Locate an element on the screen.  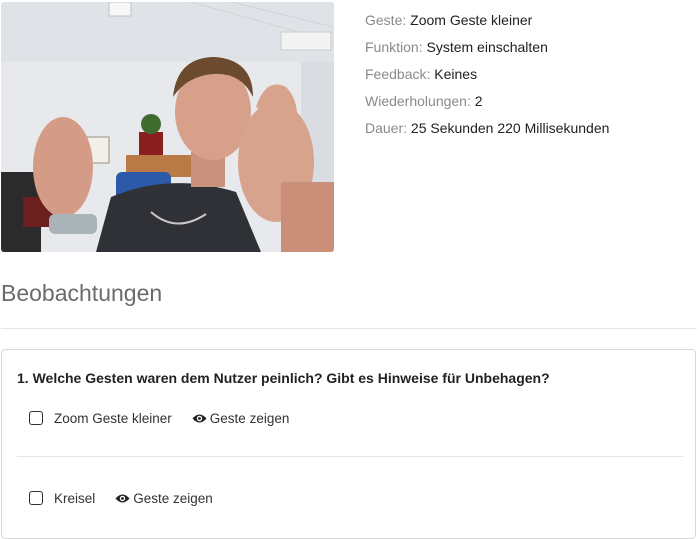
detail-label: Feedback: is located at coordinates (398, 74).